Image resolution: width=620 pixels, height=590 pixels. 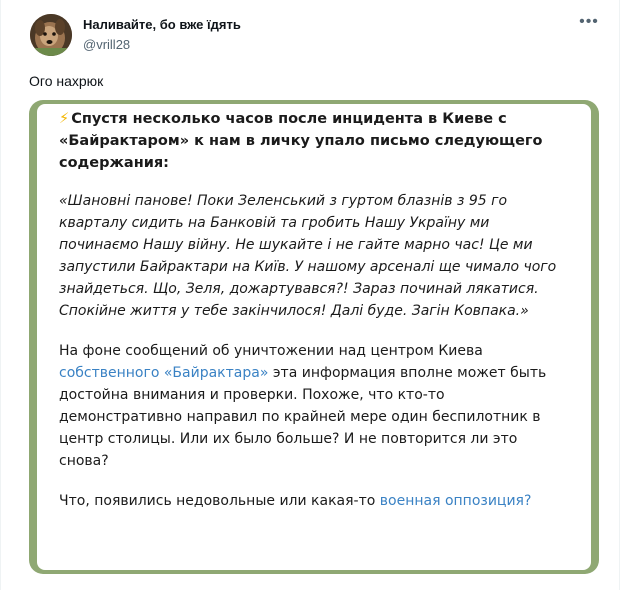 I want to click on avatar, so click(x=51, y=35).